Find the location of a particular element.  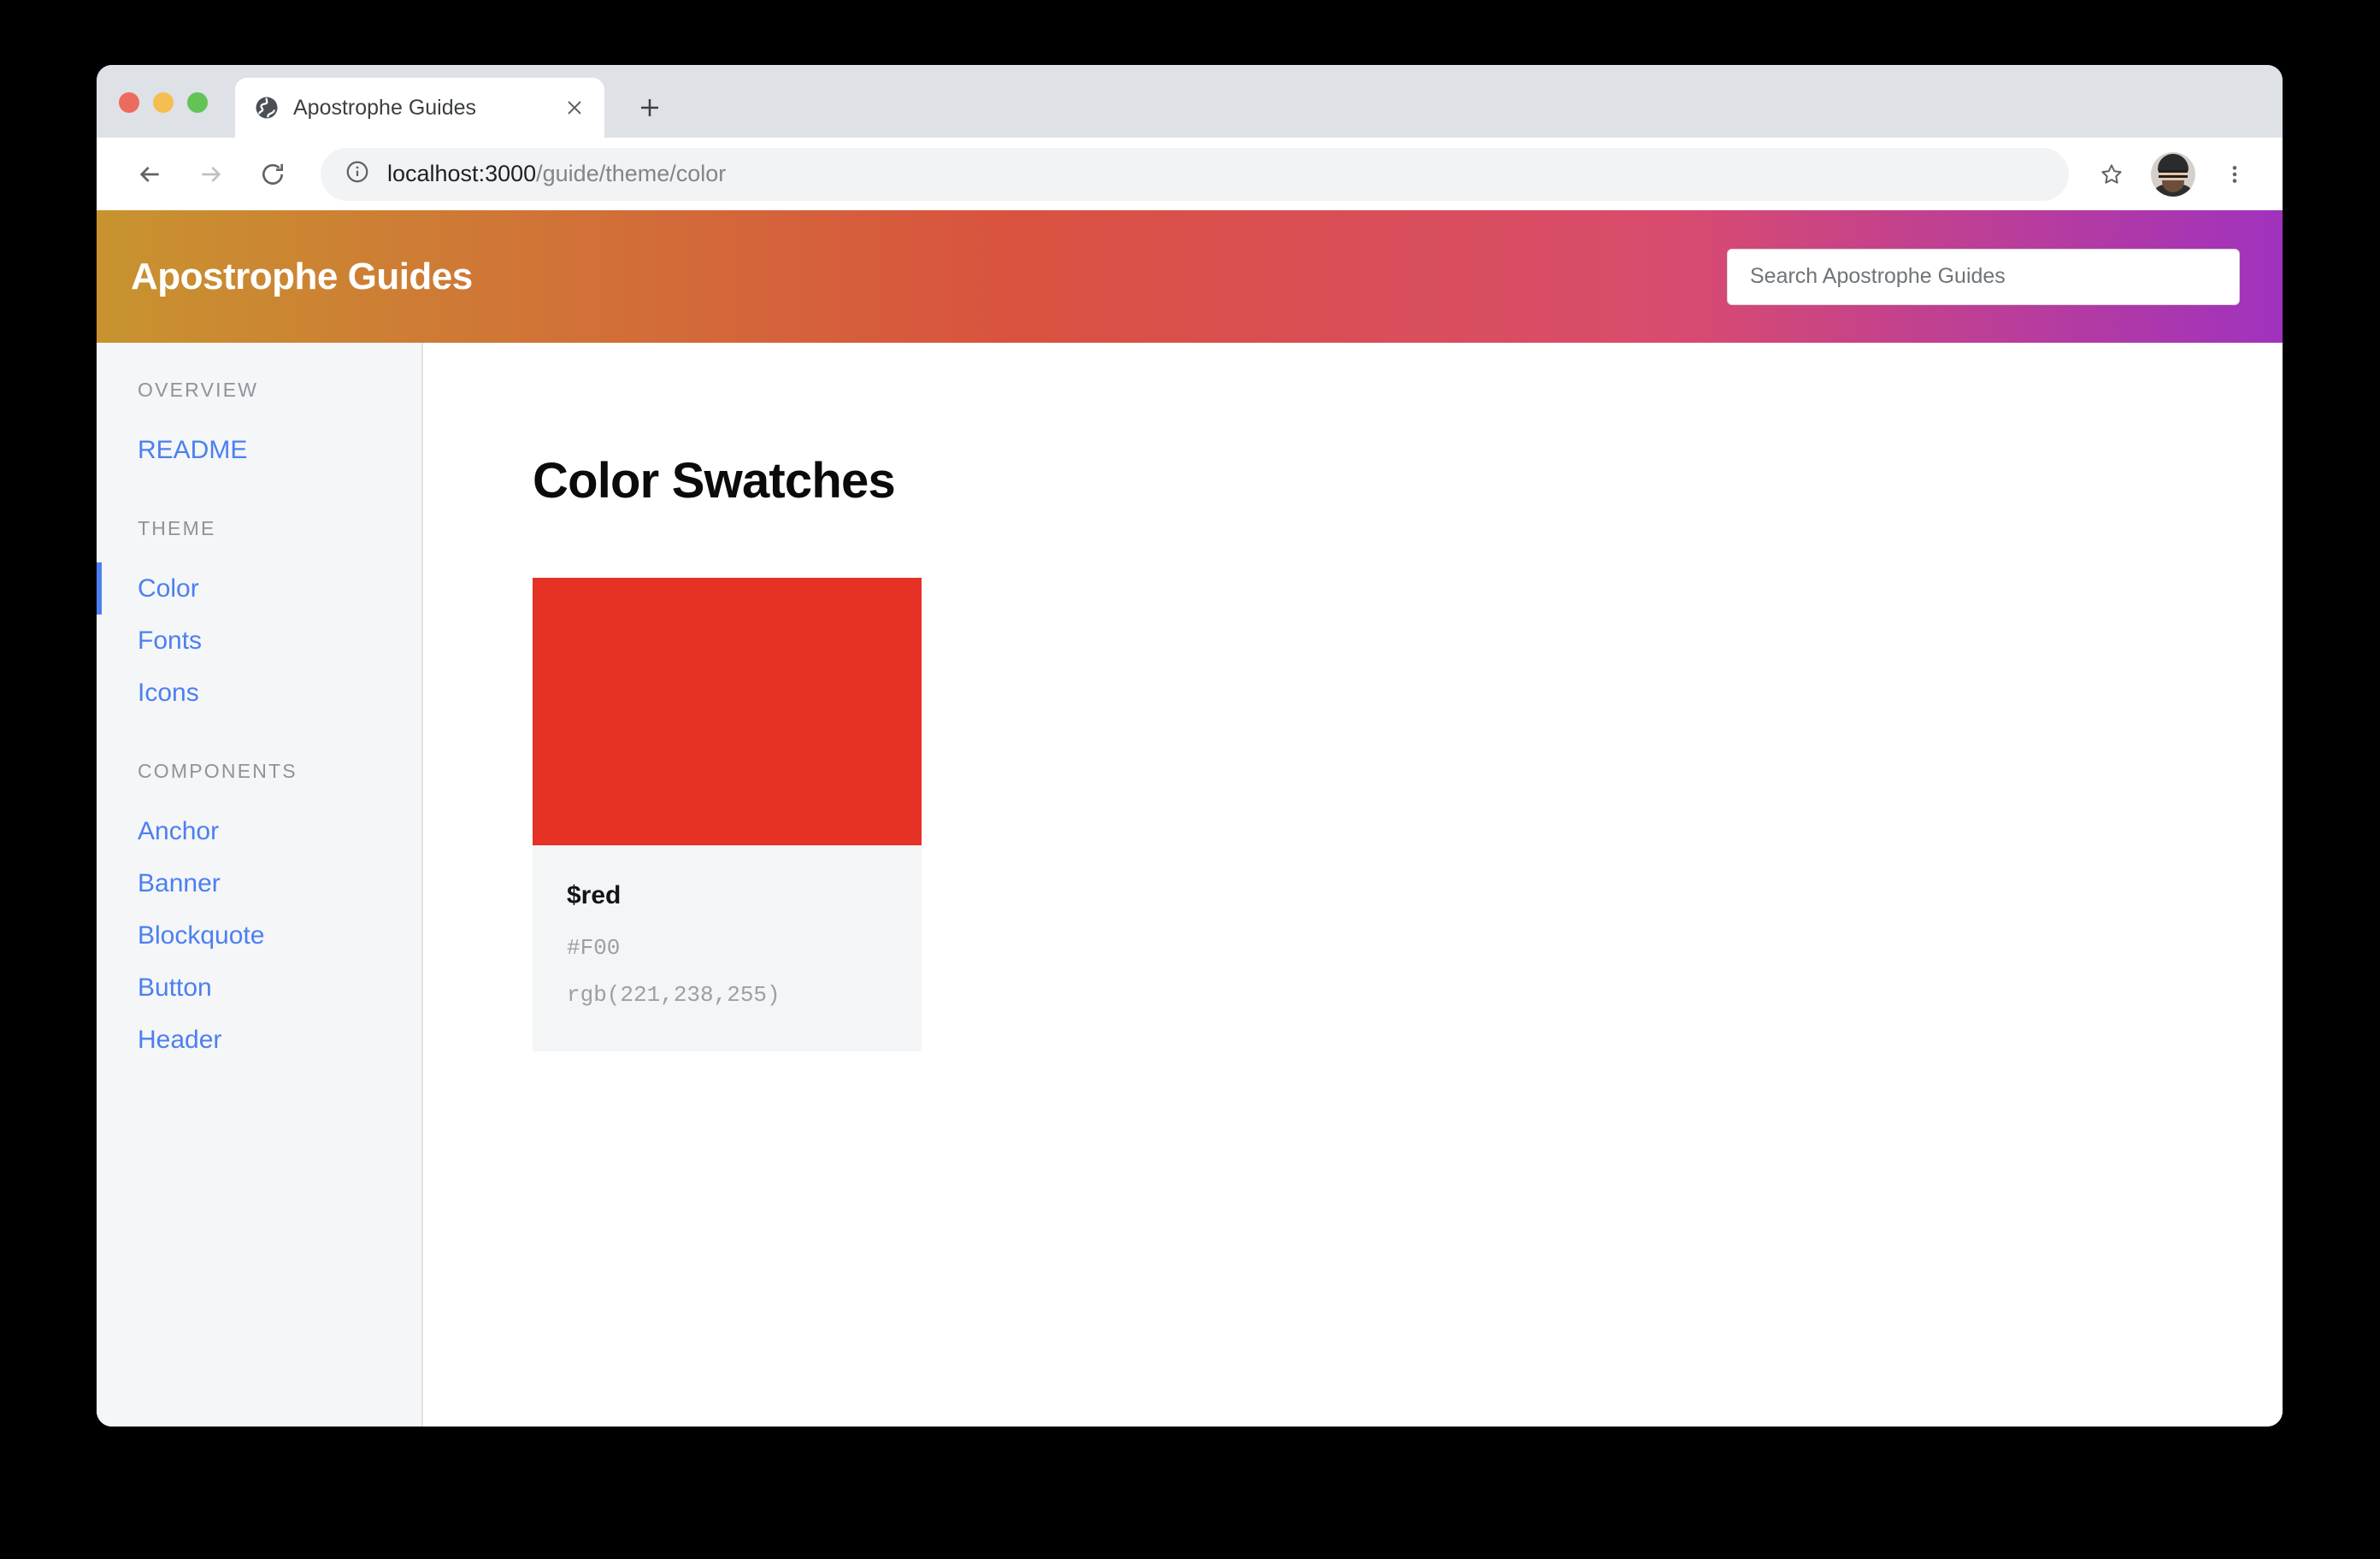

tab-title: Apostrophe Guides is located at coordinates (385, 108).